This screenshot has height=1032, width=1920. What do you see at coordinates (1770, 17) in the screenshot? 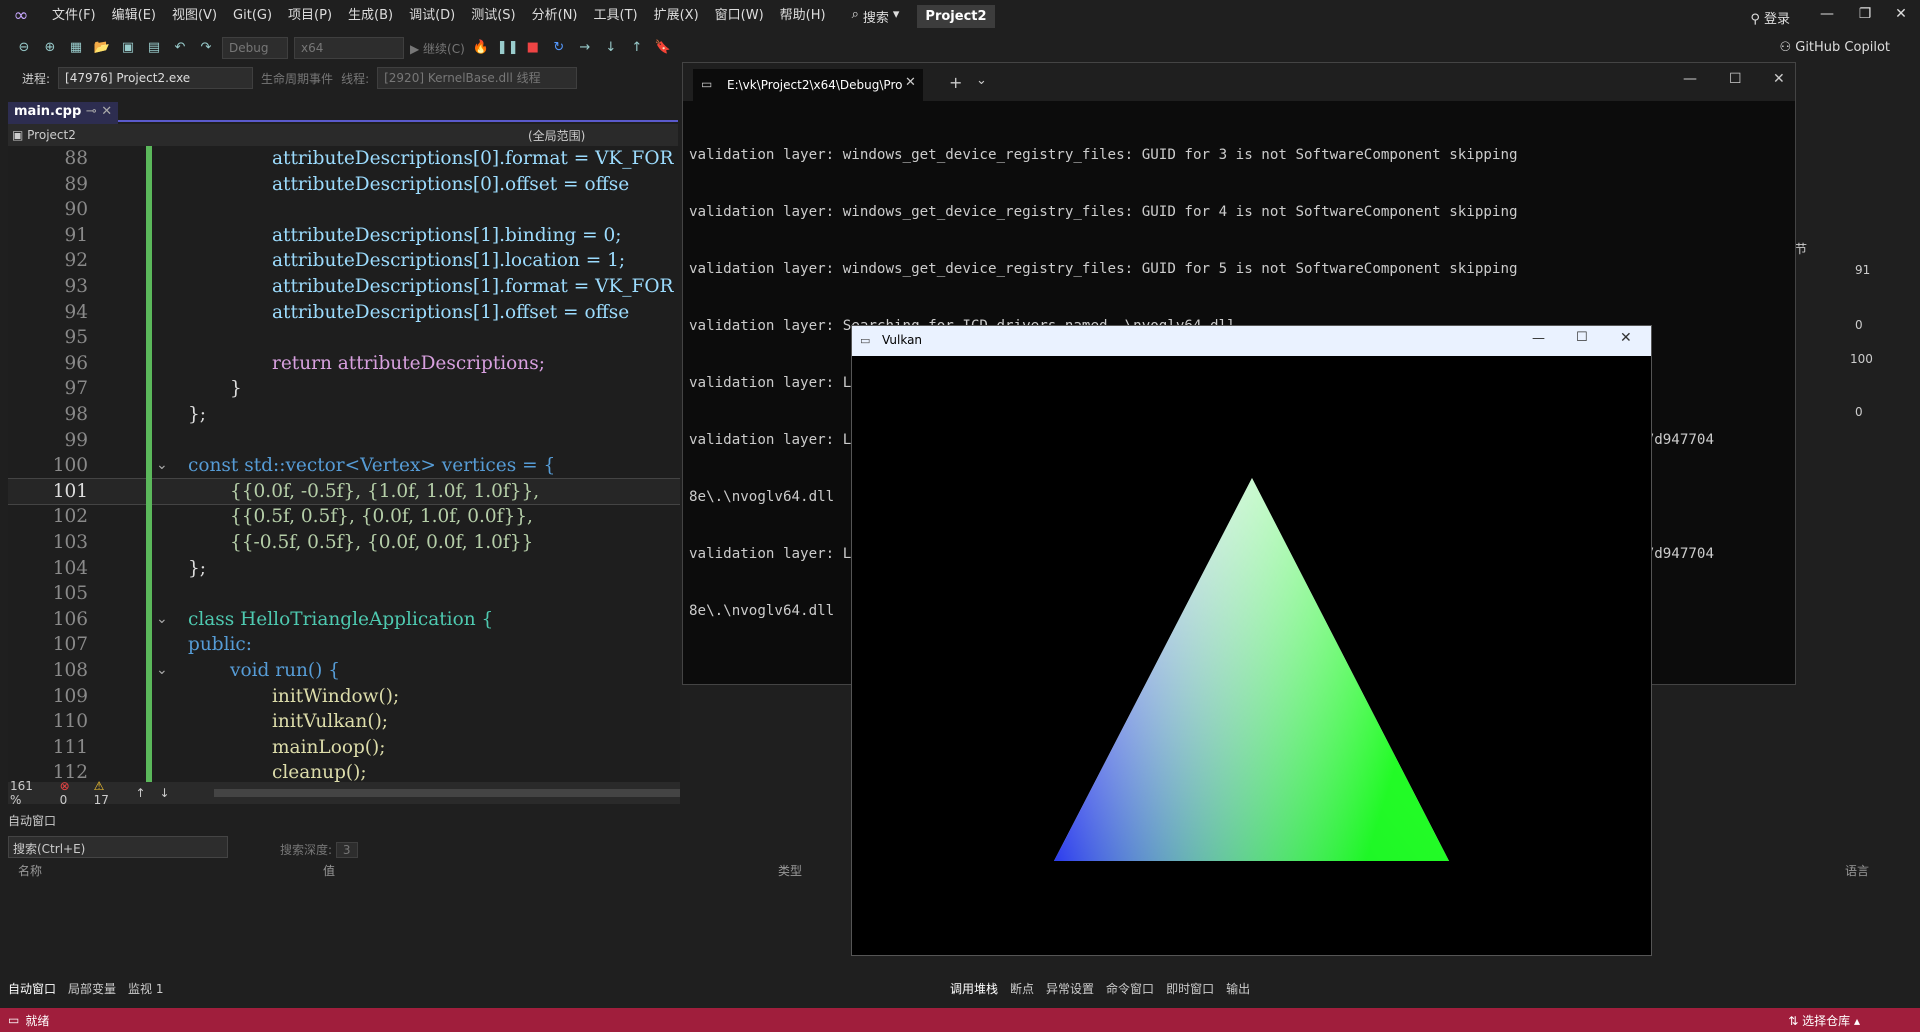
I see `login-button: ⚲ 登录` at bounding box center [1770, 17].